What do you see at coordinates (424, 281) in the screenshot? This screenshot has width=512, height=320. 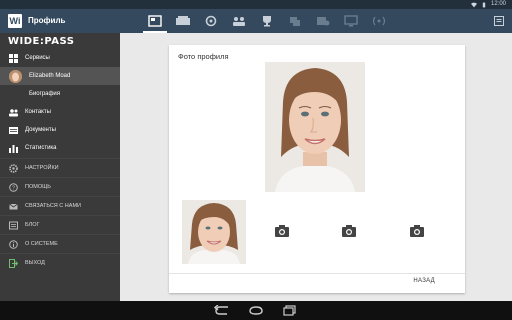 I see `back-button: НАЗАД` at bounding box center [424, 281].